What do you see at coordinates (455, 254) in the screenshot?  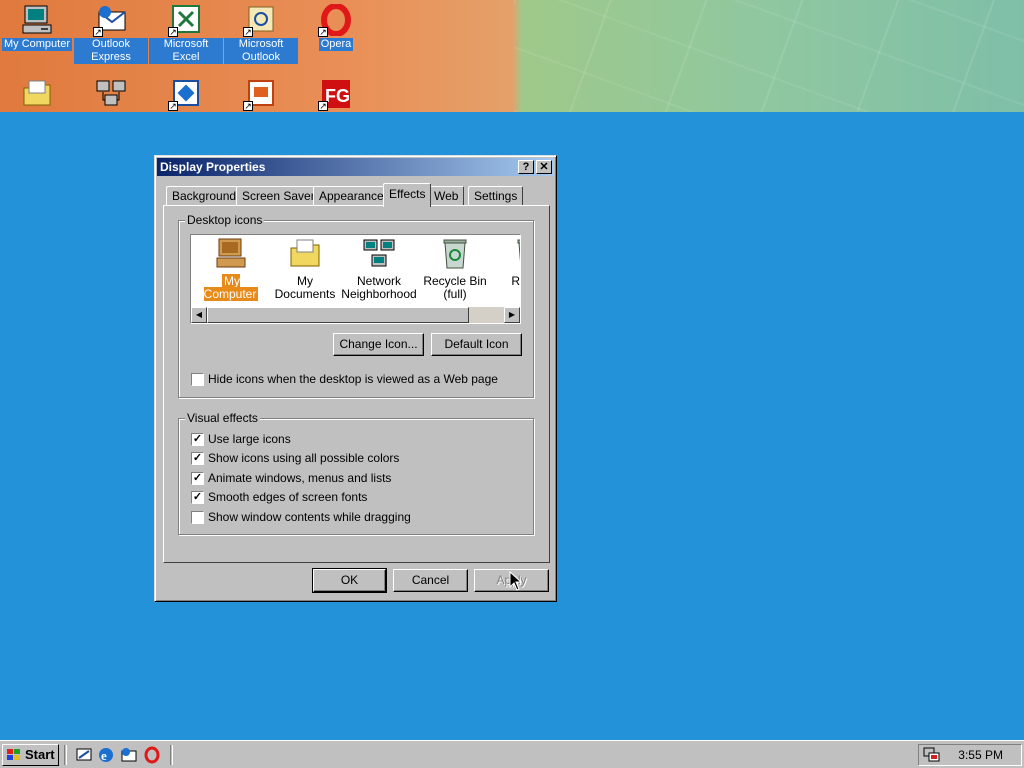 I see `recycle-bin-full-icon` at bounding box center [455, 254].